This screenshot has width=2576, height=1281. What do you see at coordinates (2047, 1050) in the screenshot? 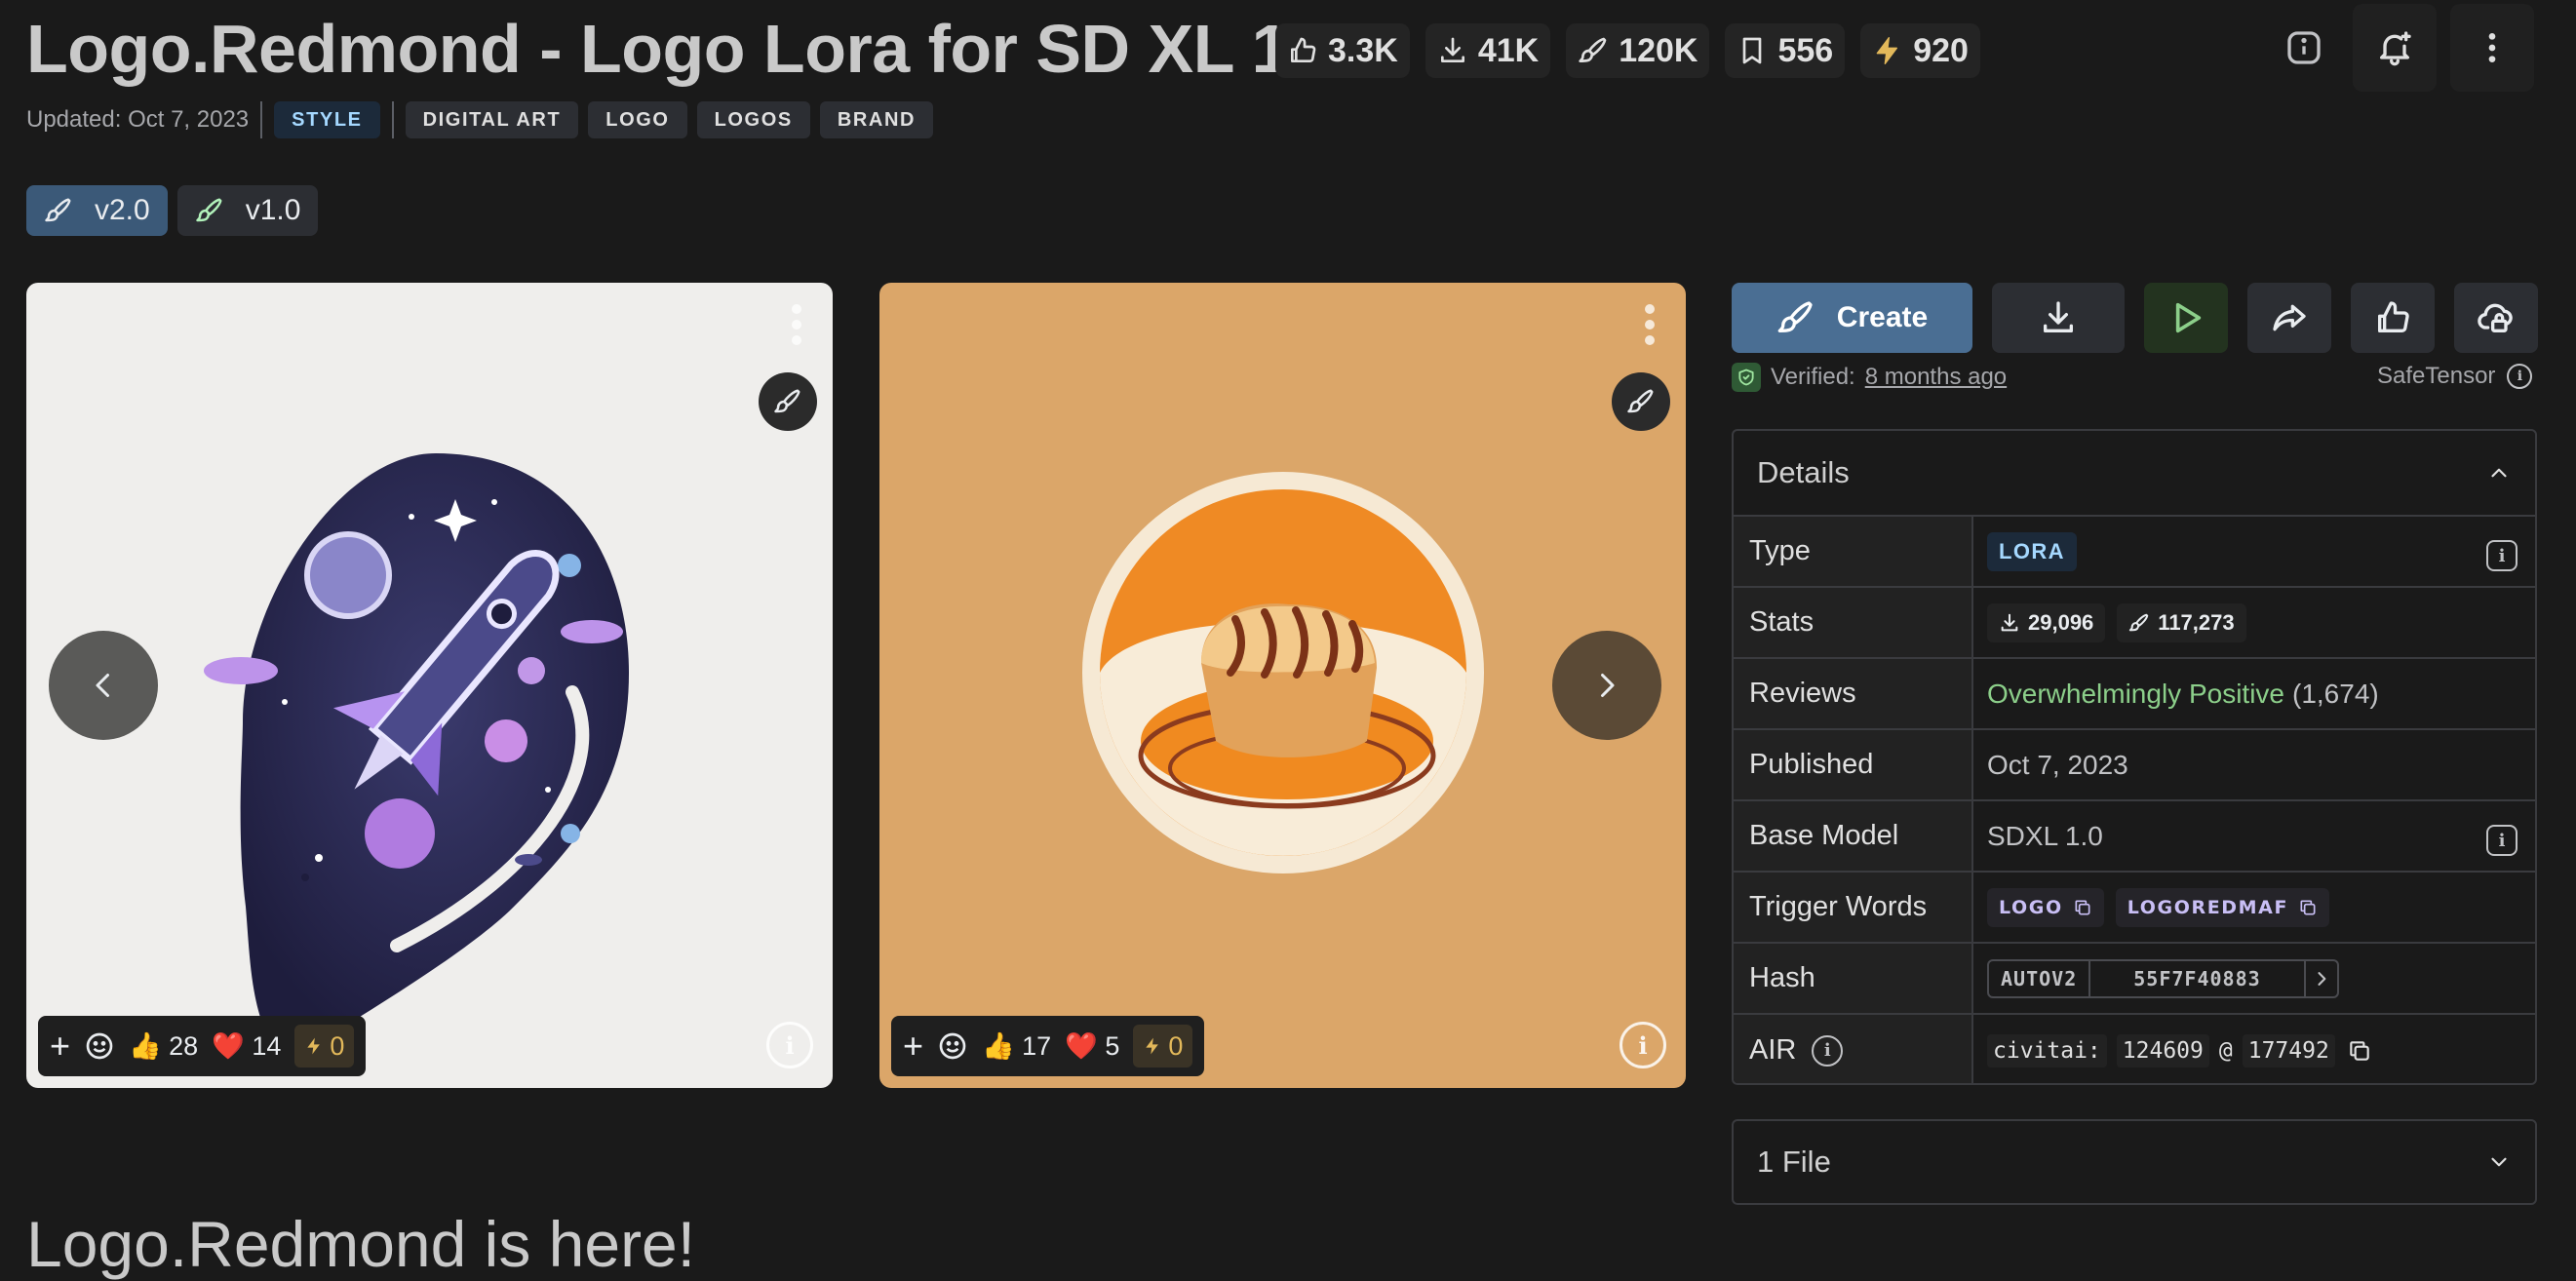
I see `air-prefix: civitai:` at bounding box center [2047, 1050].